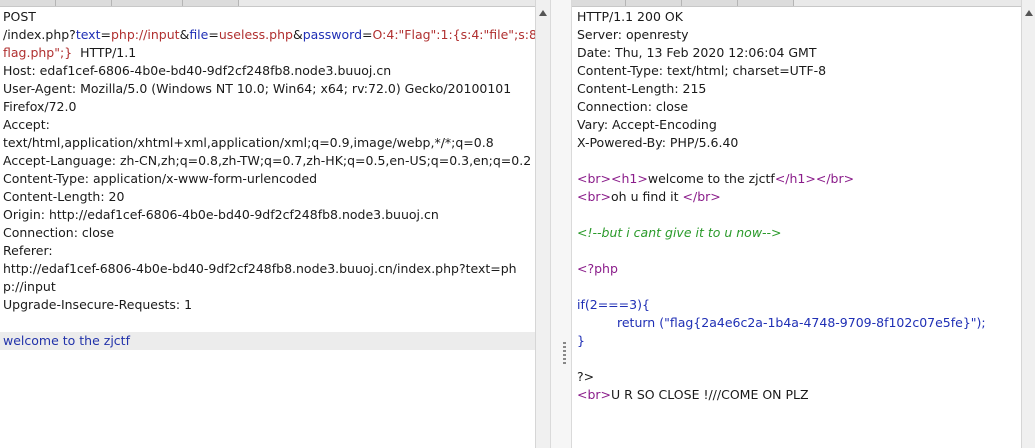  I want to click on found-text: oh u find it, so click(647, 196).